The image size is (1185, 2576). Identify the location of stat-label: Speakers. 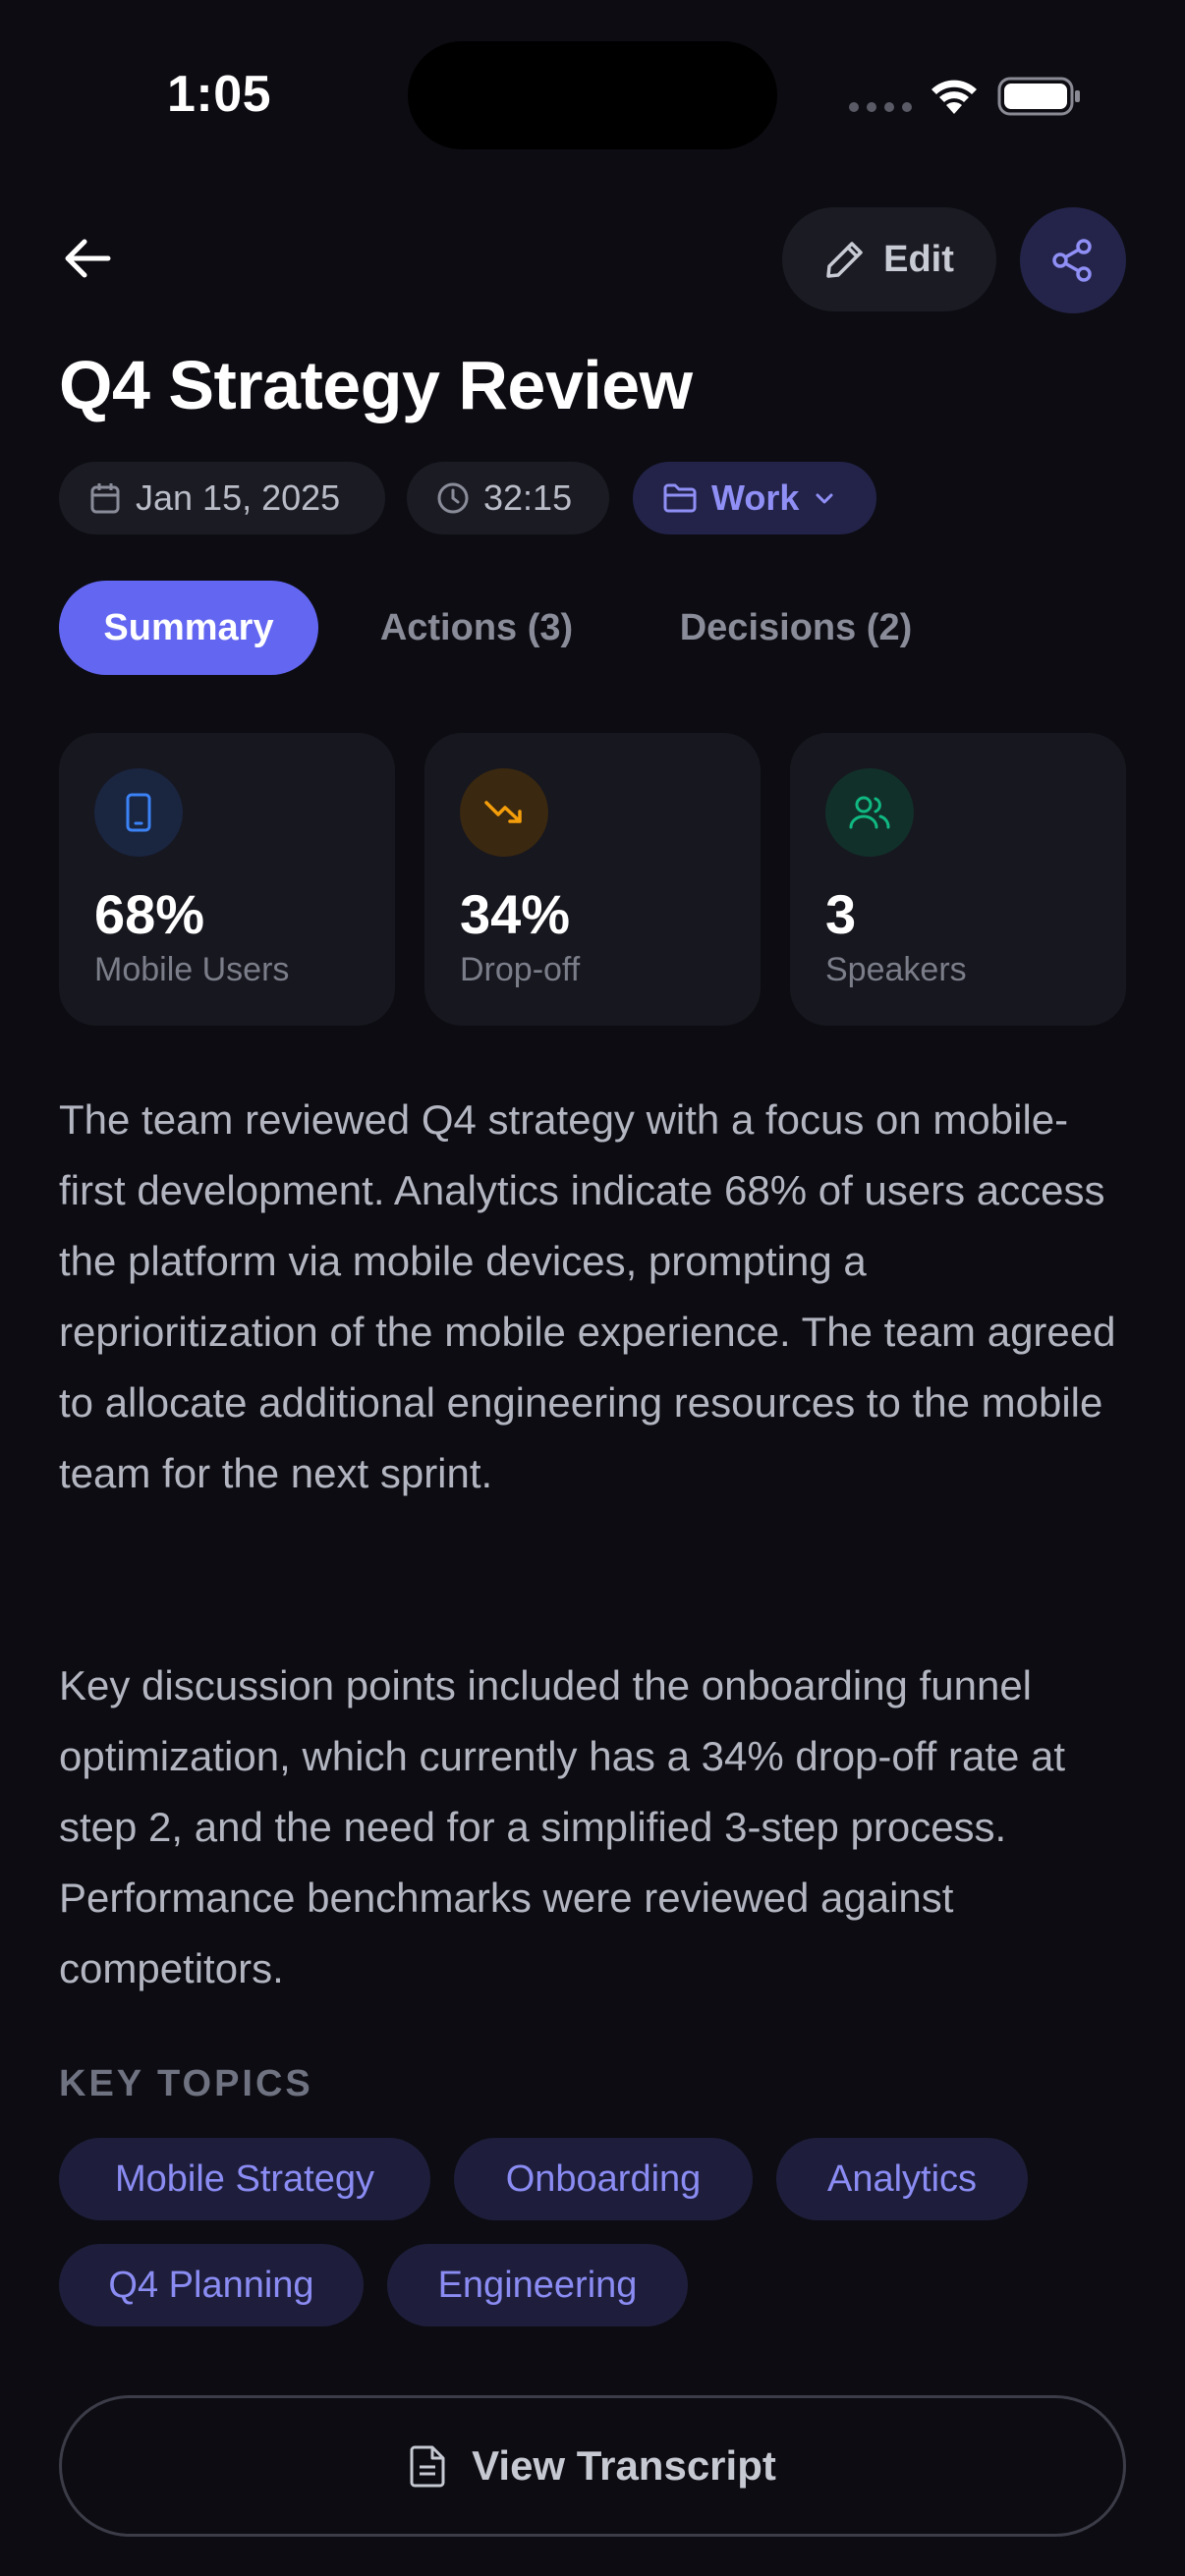
(896, 969).